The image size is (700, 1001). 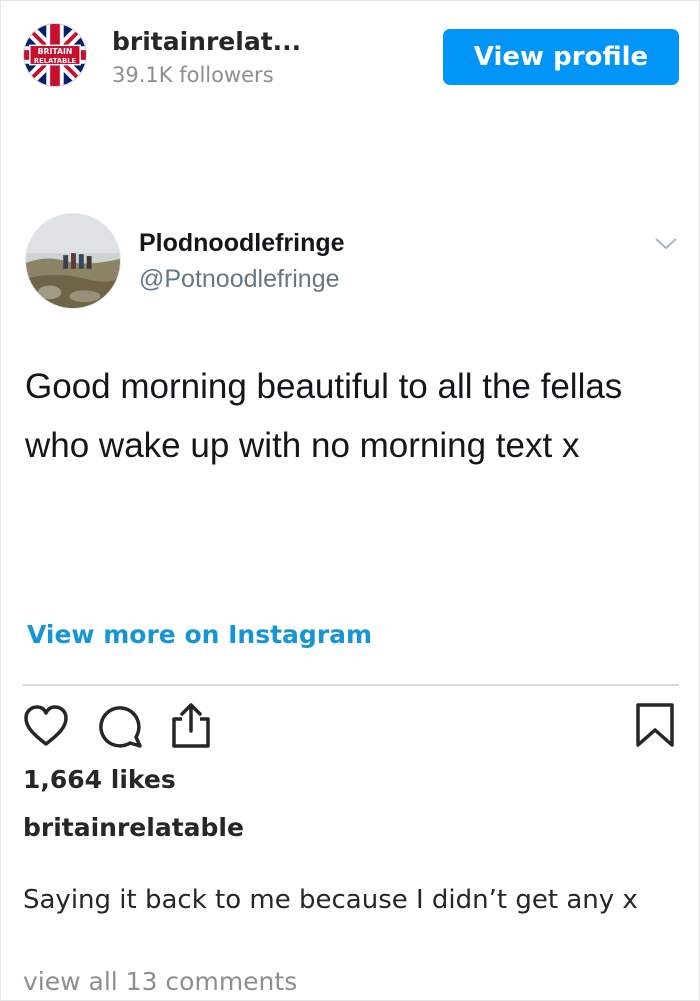 I want to click on union-flag-logo: BRITAIN RELATABLE, so click(x=55, y=55).